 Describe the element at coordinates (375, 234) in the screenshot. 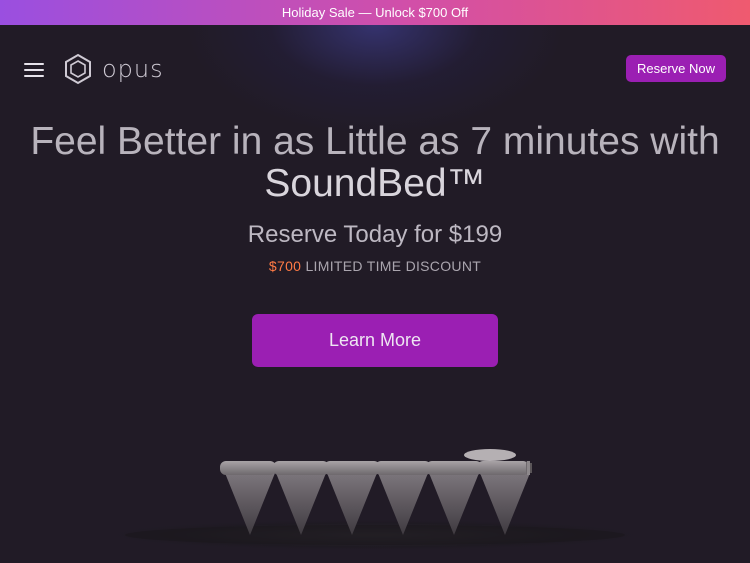

I see `reserve-price-subhead: Reserve Today for $199` at that location.